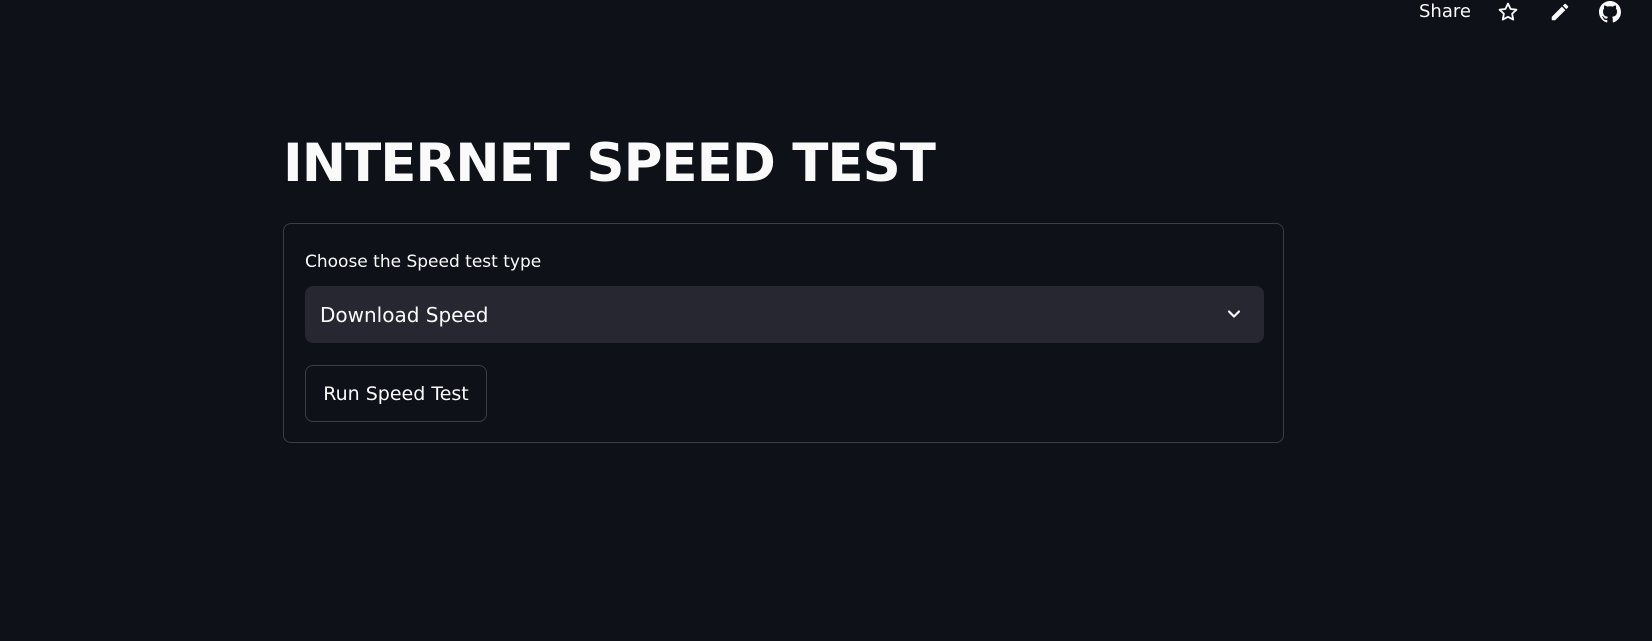  Describe the element at coordinates (1508, 12) in the screenshot. I see `star-icon` at that location.